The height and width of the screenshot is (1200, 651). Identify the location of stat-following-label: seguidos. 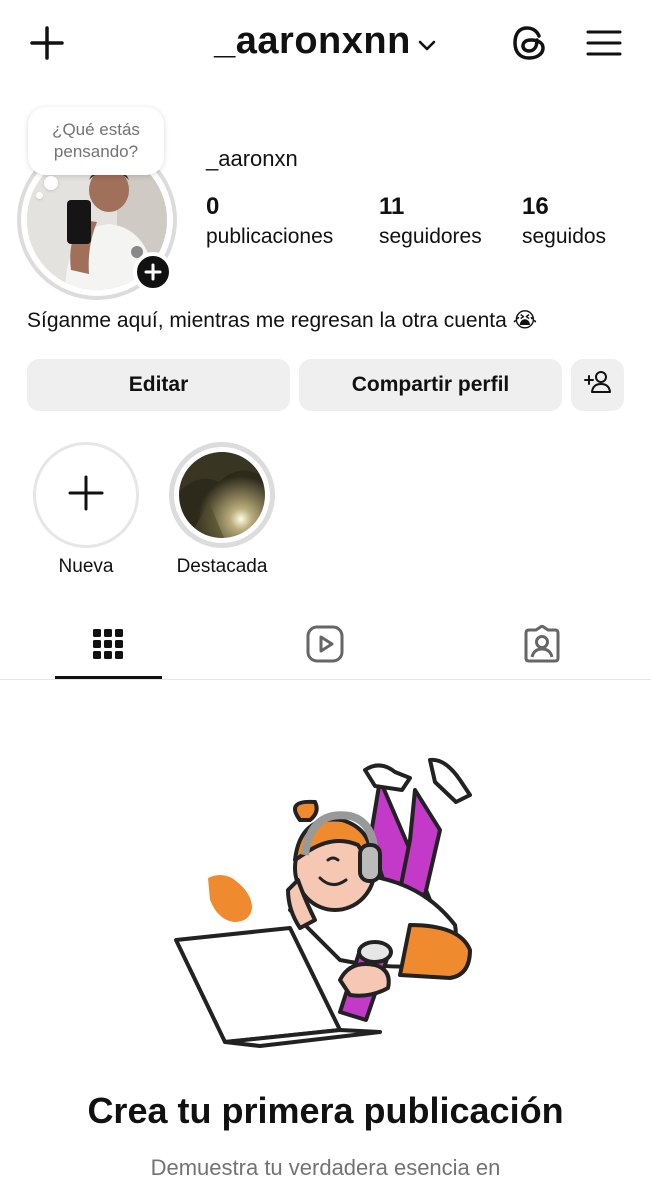
(564, 236).